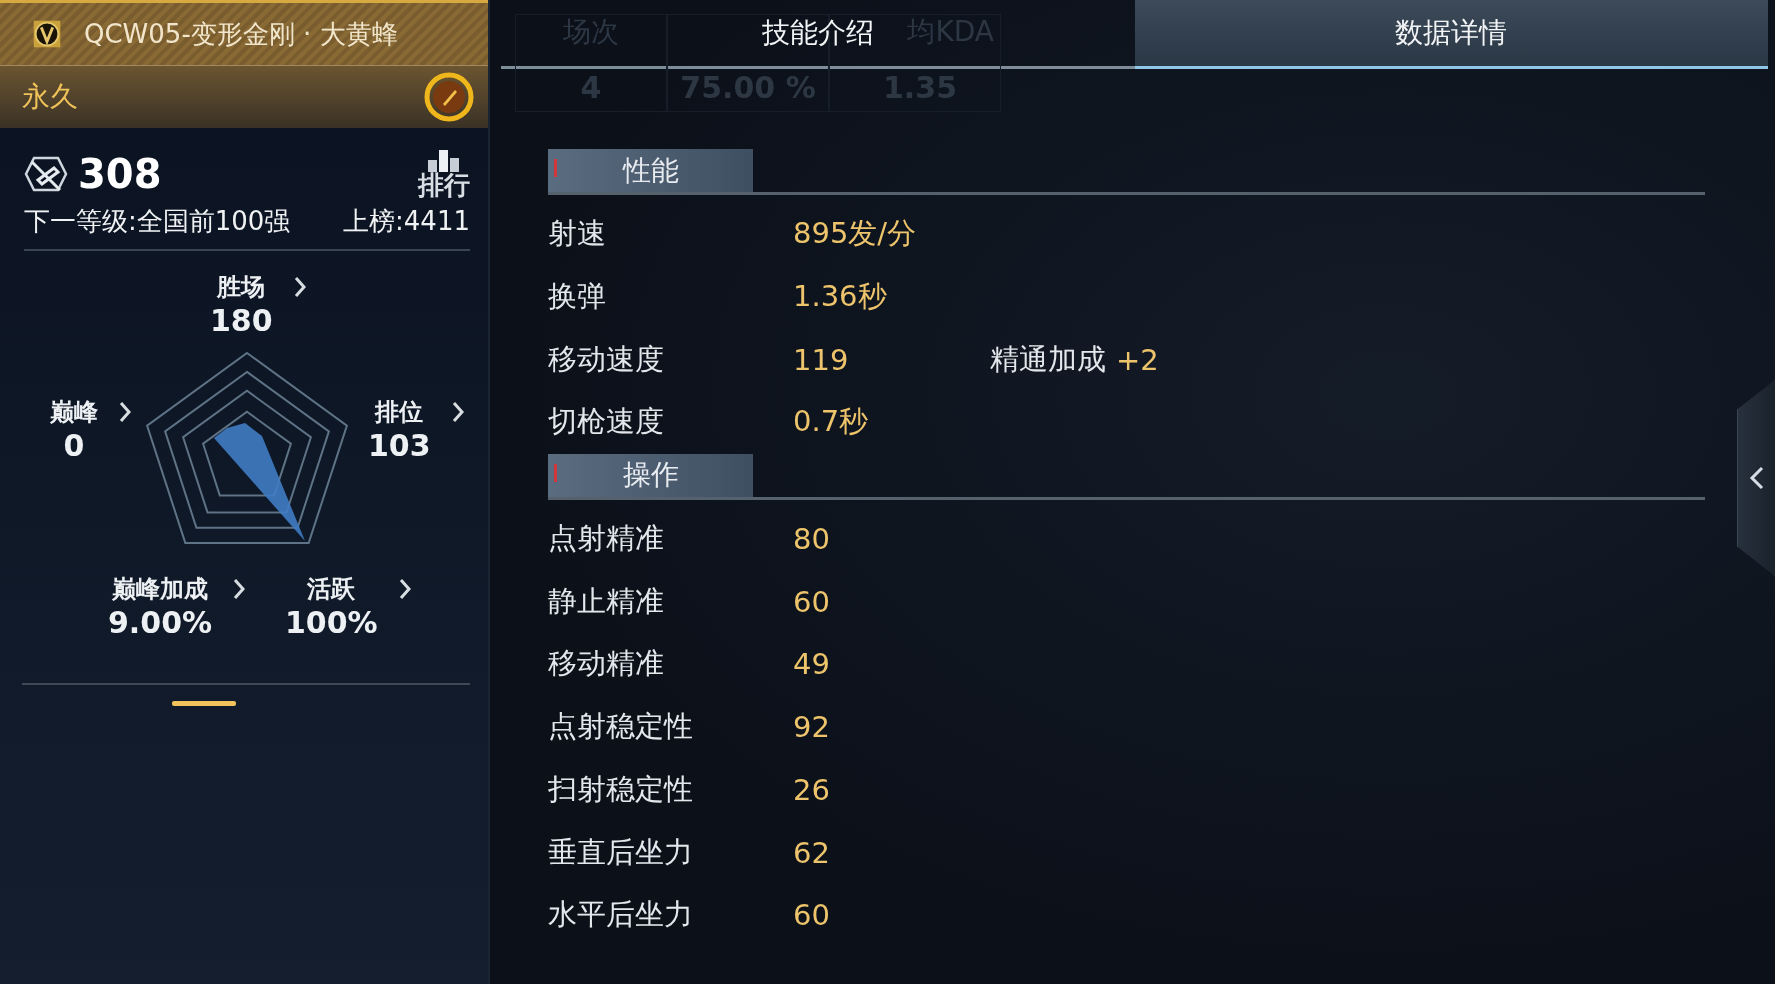 This screenshot has width=1775, height=984. Describe the element at coordinates (606, 539) in the screenshot. I see `stat-label: 点射精准` at that location.